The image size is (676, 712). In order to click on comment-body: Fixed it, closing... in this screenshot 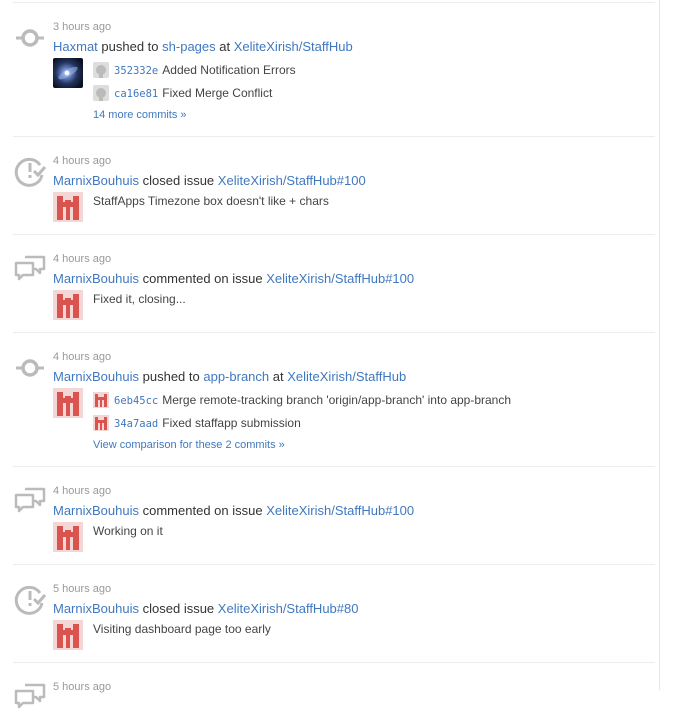, I will do `click(139, 299)`.